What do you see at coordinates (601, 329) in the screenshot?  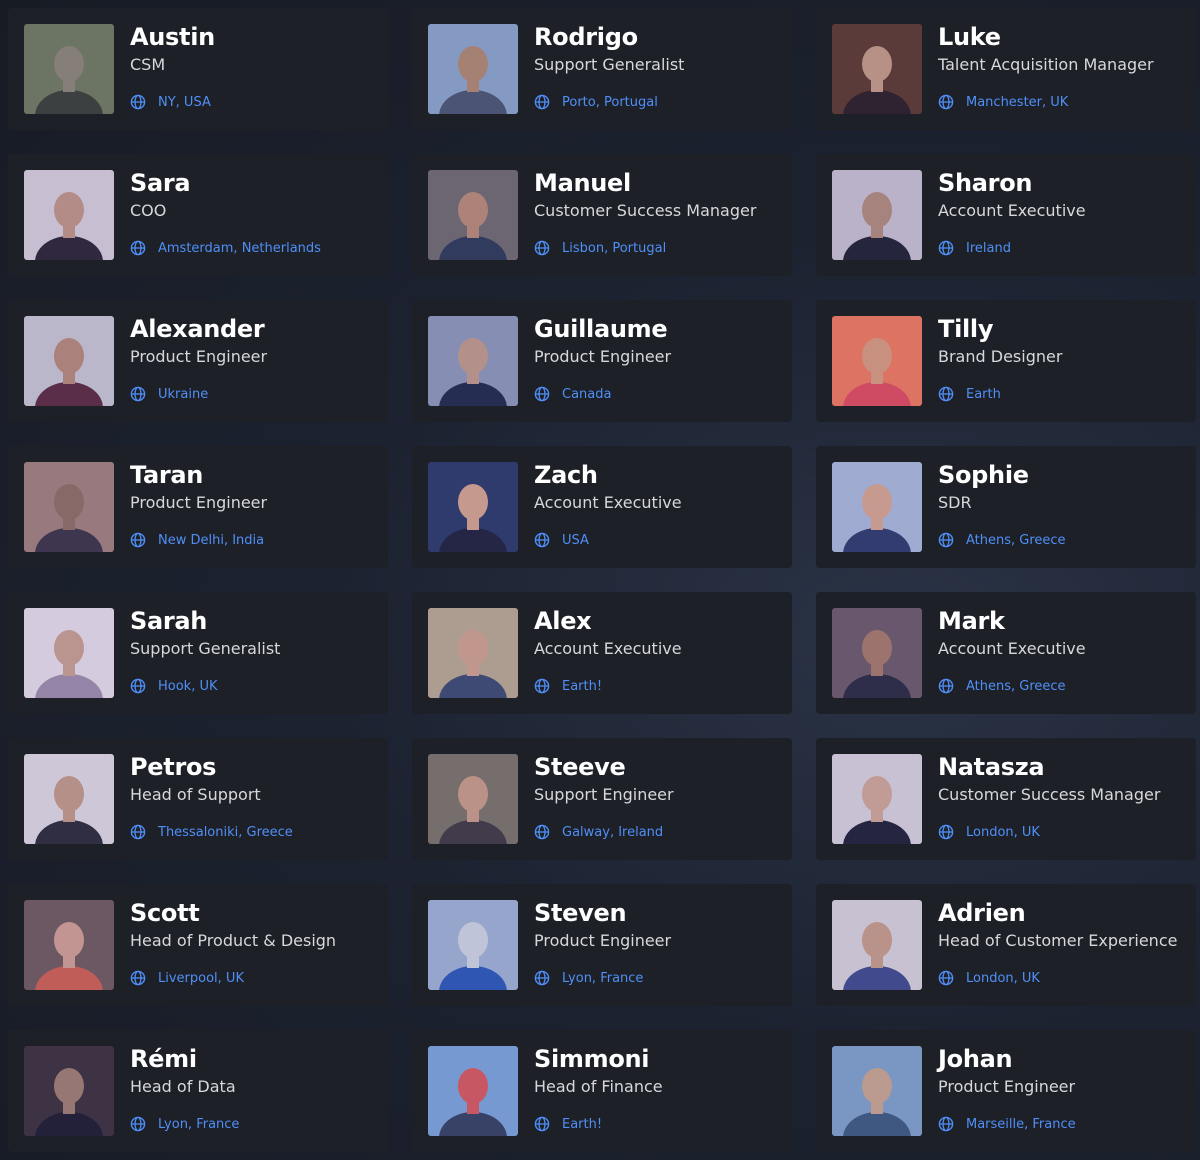 I see `member-name: Guillaume` at bounding box center [601, 329].